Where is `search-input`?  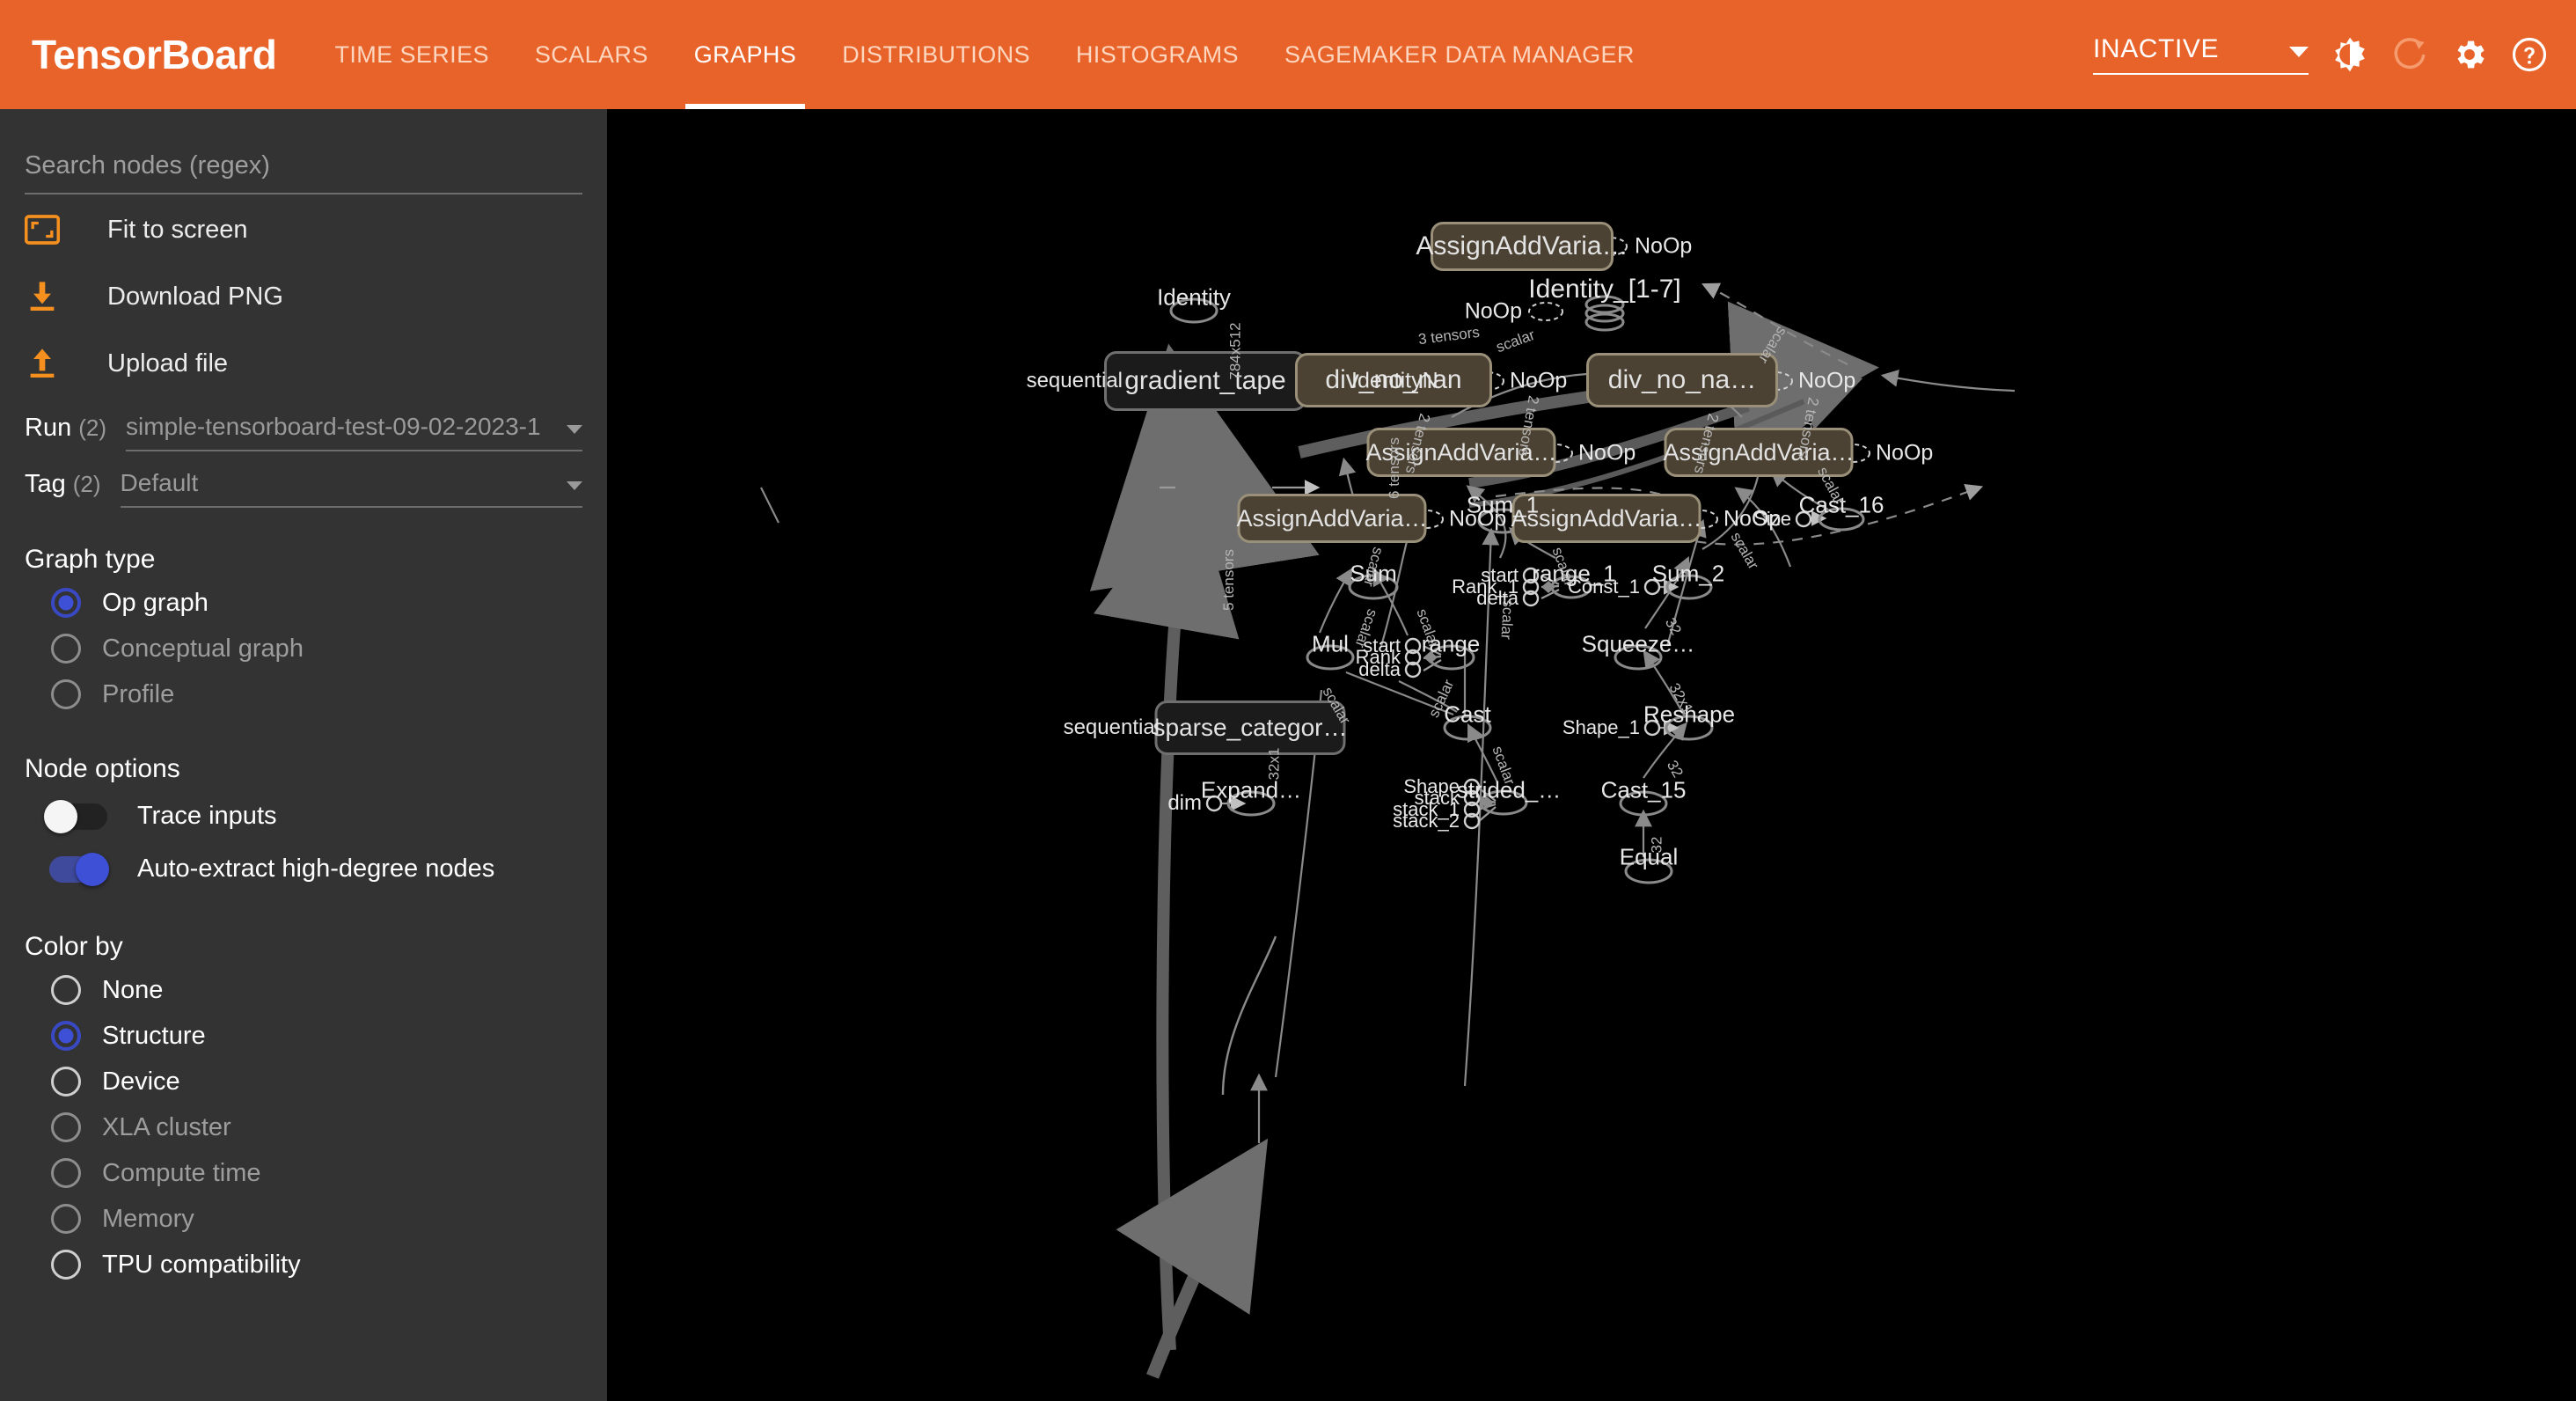
search-input is located at coordinates (303, 170).